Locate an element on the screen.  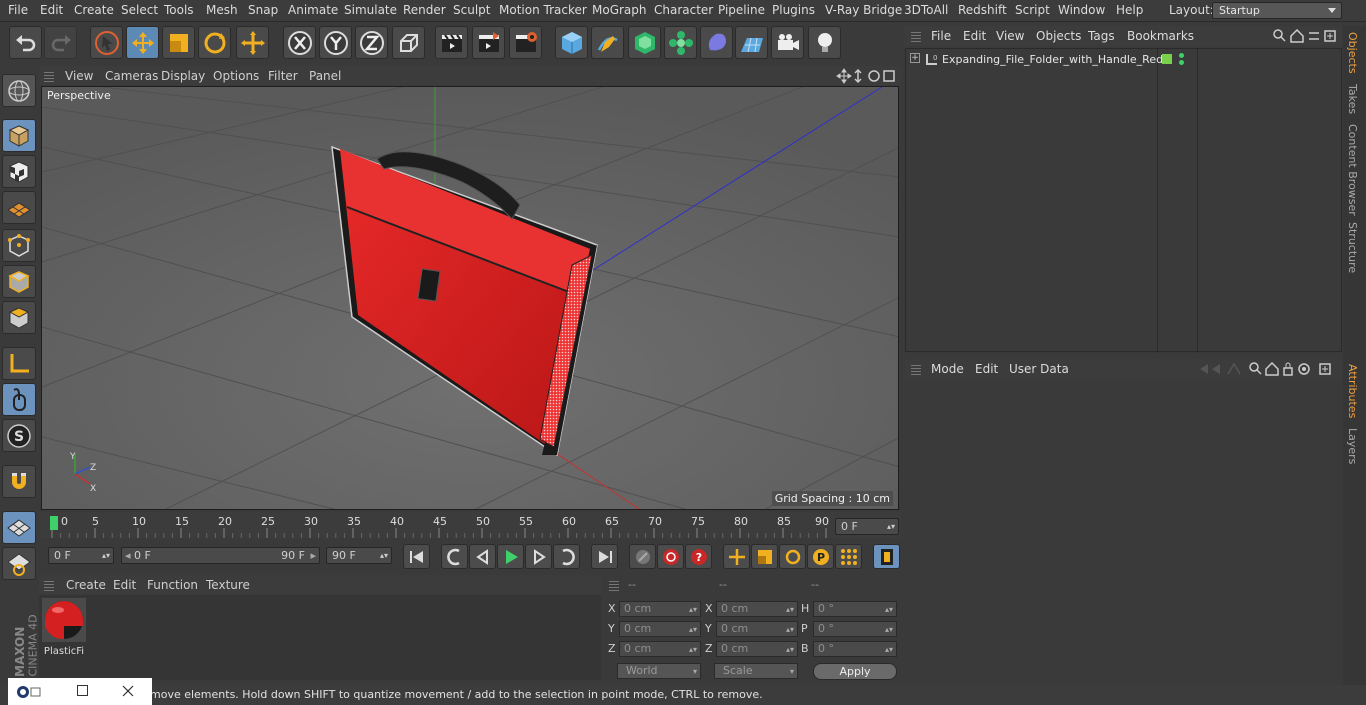
current-frame-field: 0 F ▴▾ is located at coordinates (867, 526).